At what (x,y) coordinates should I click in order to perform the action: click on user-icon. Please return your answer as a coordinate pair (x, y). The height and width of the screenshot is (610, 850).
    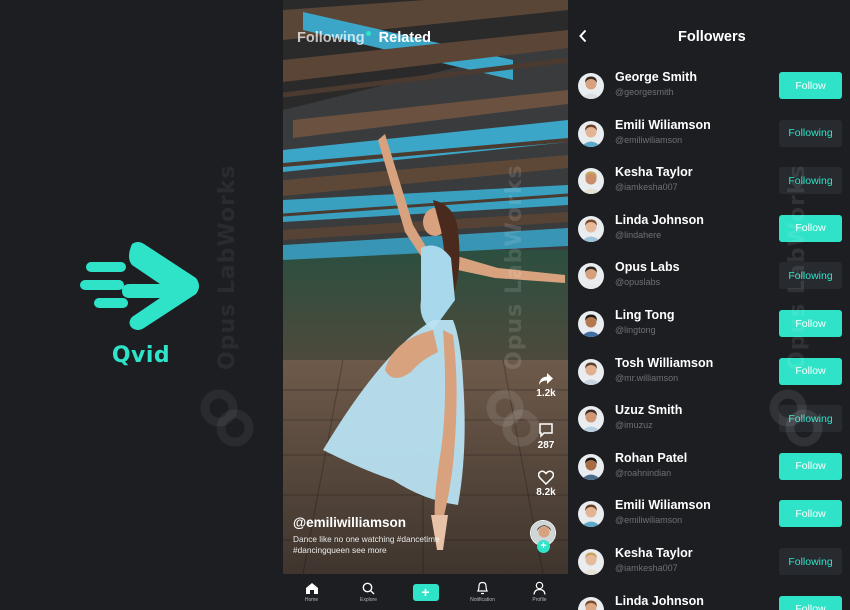
    Looking at the image, I should click on (539, 588).